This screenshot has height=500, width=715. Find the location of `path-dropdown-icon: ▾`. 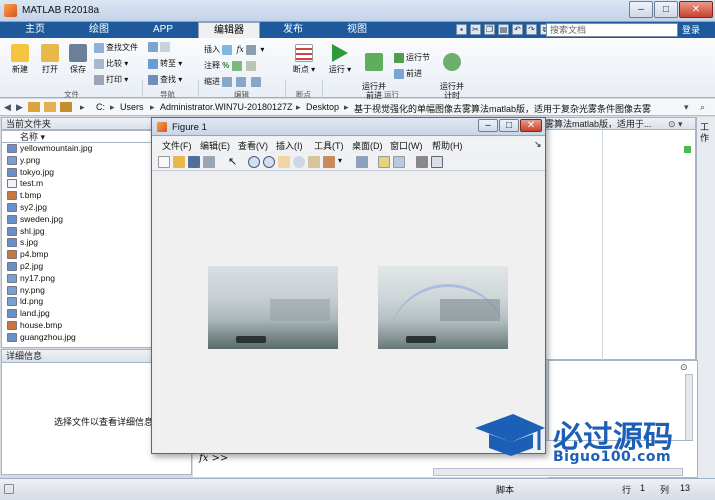

path-dropdown-icon: ▾ is located at coordinates (686, 107).